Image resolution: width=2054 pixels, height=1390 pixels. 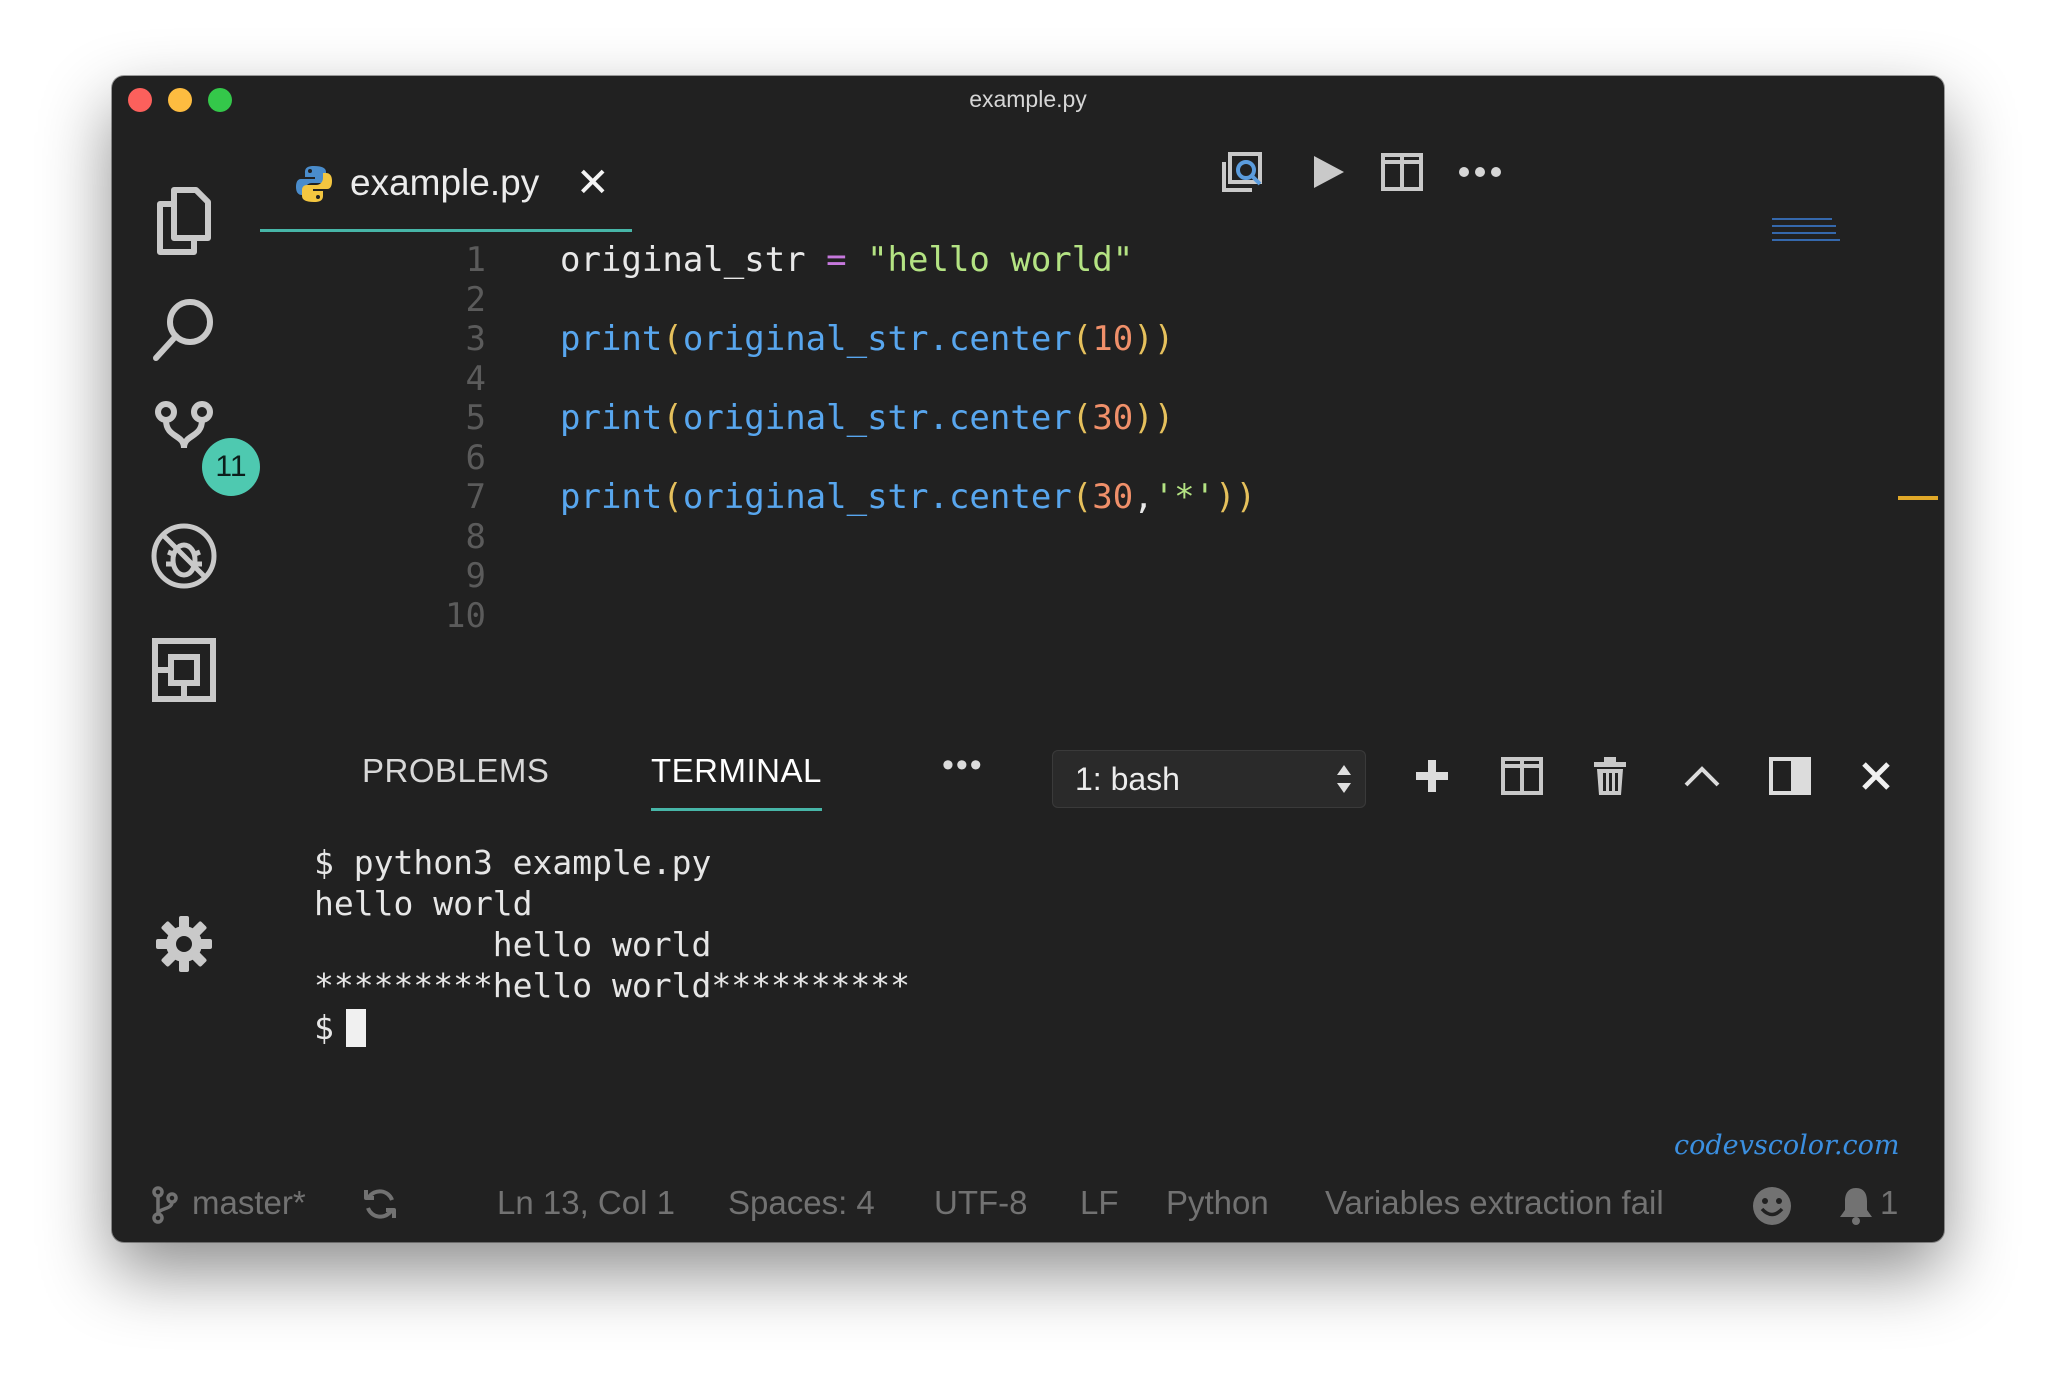 I want to click on watermark: codevscolor.com, so click(x=1787, y=1145).